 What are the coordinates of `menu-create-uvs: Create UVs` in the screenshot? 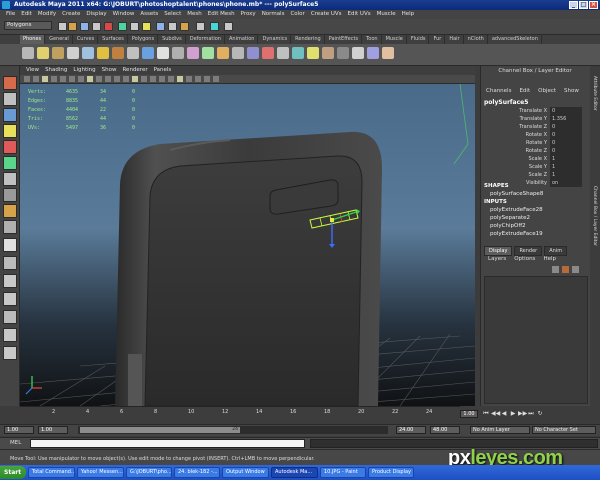 It's located at (326, 14).